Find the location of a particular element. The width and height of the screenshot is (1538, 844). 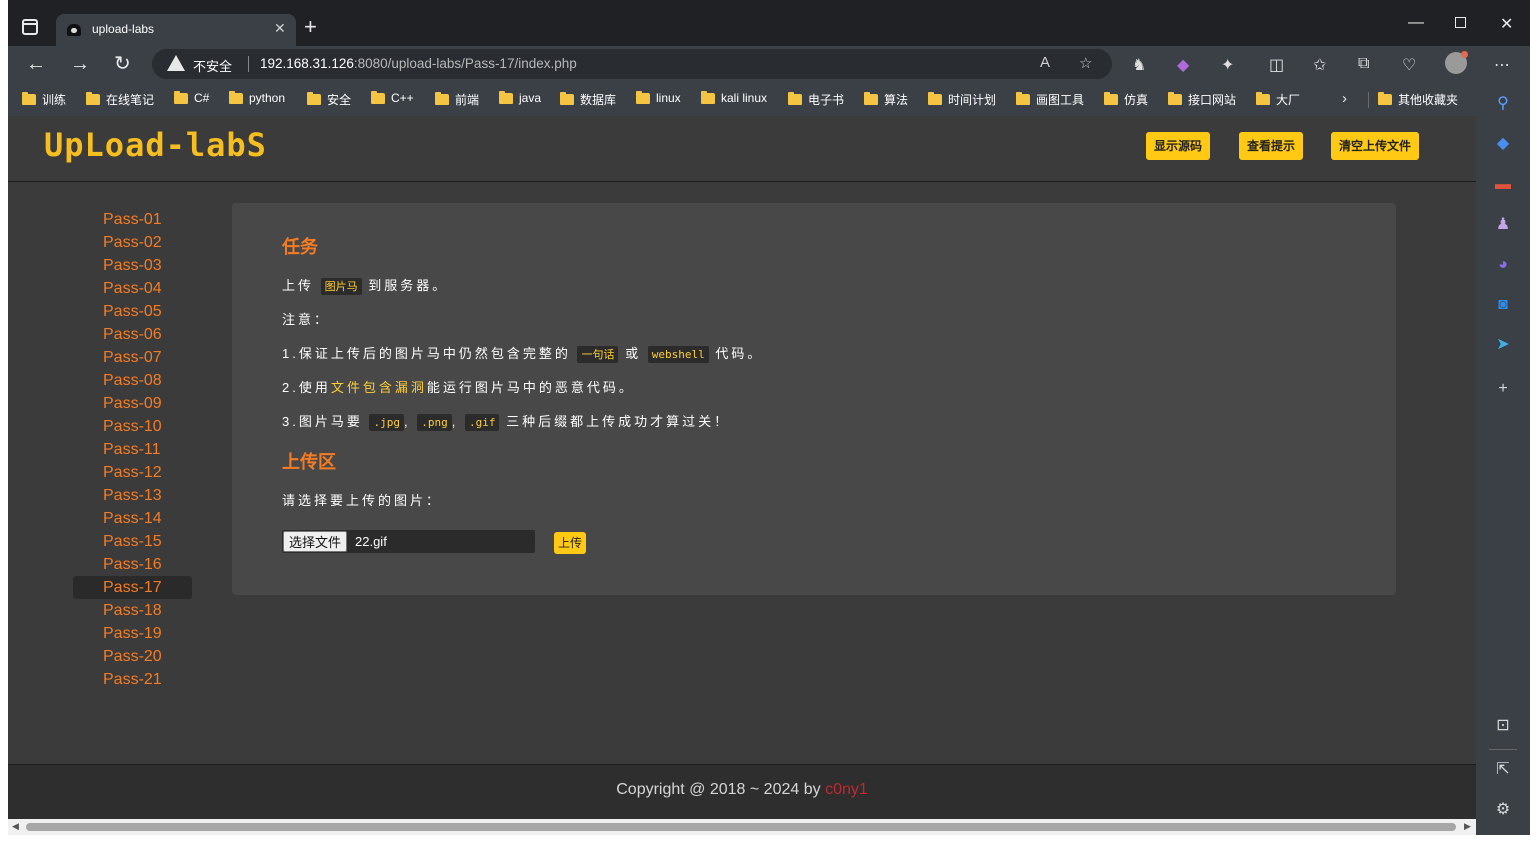

close-tab-icon: ✕ is located at coordinates (280, 28).